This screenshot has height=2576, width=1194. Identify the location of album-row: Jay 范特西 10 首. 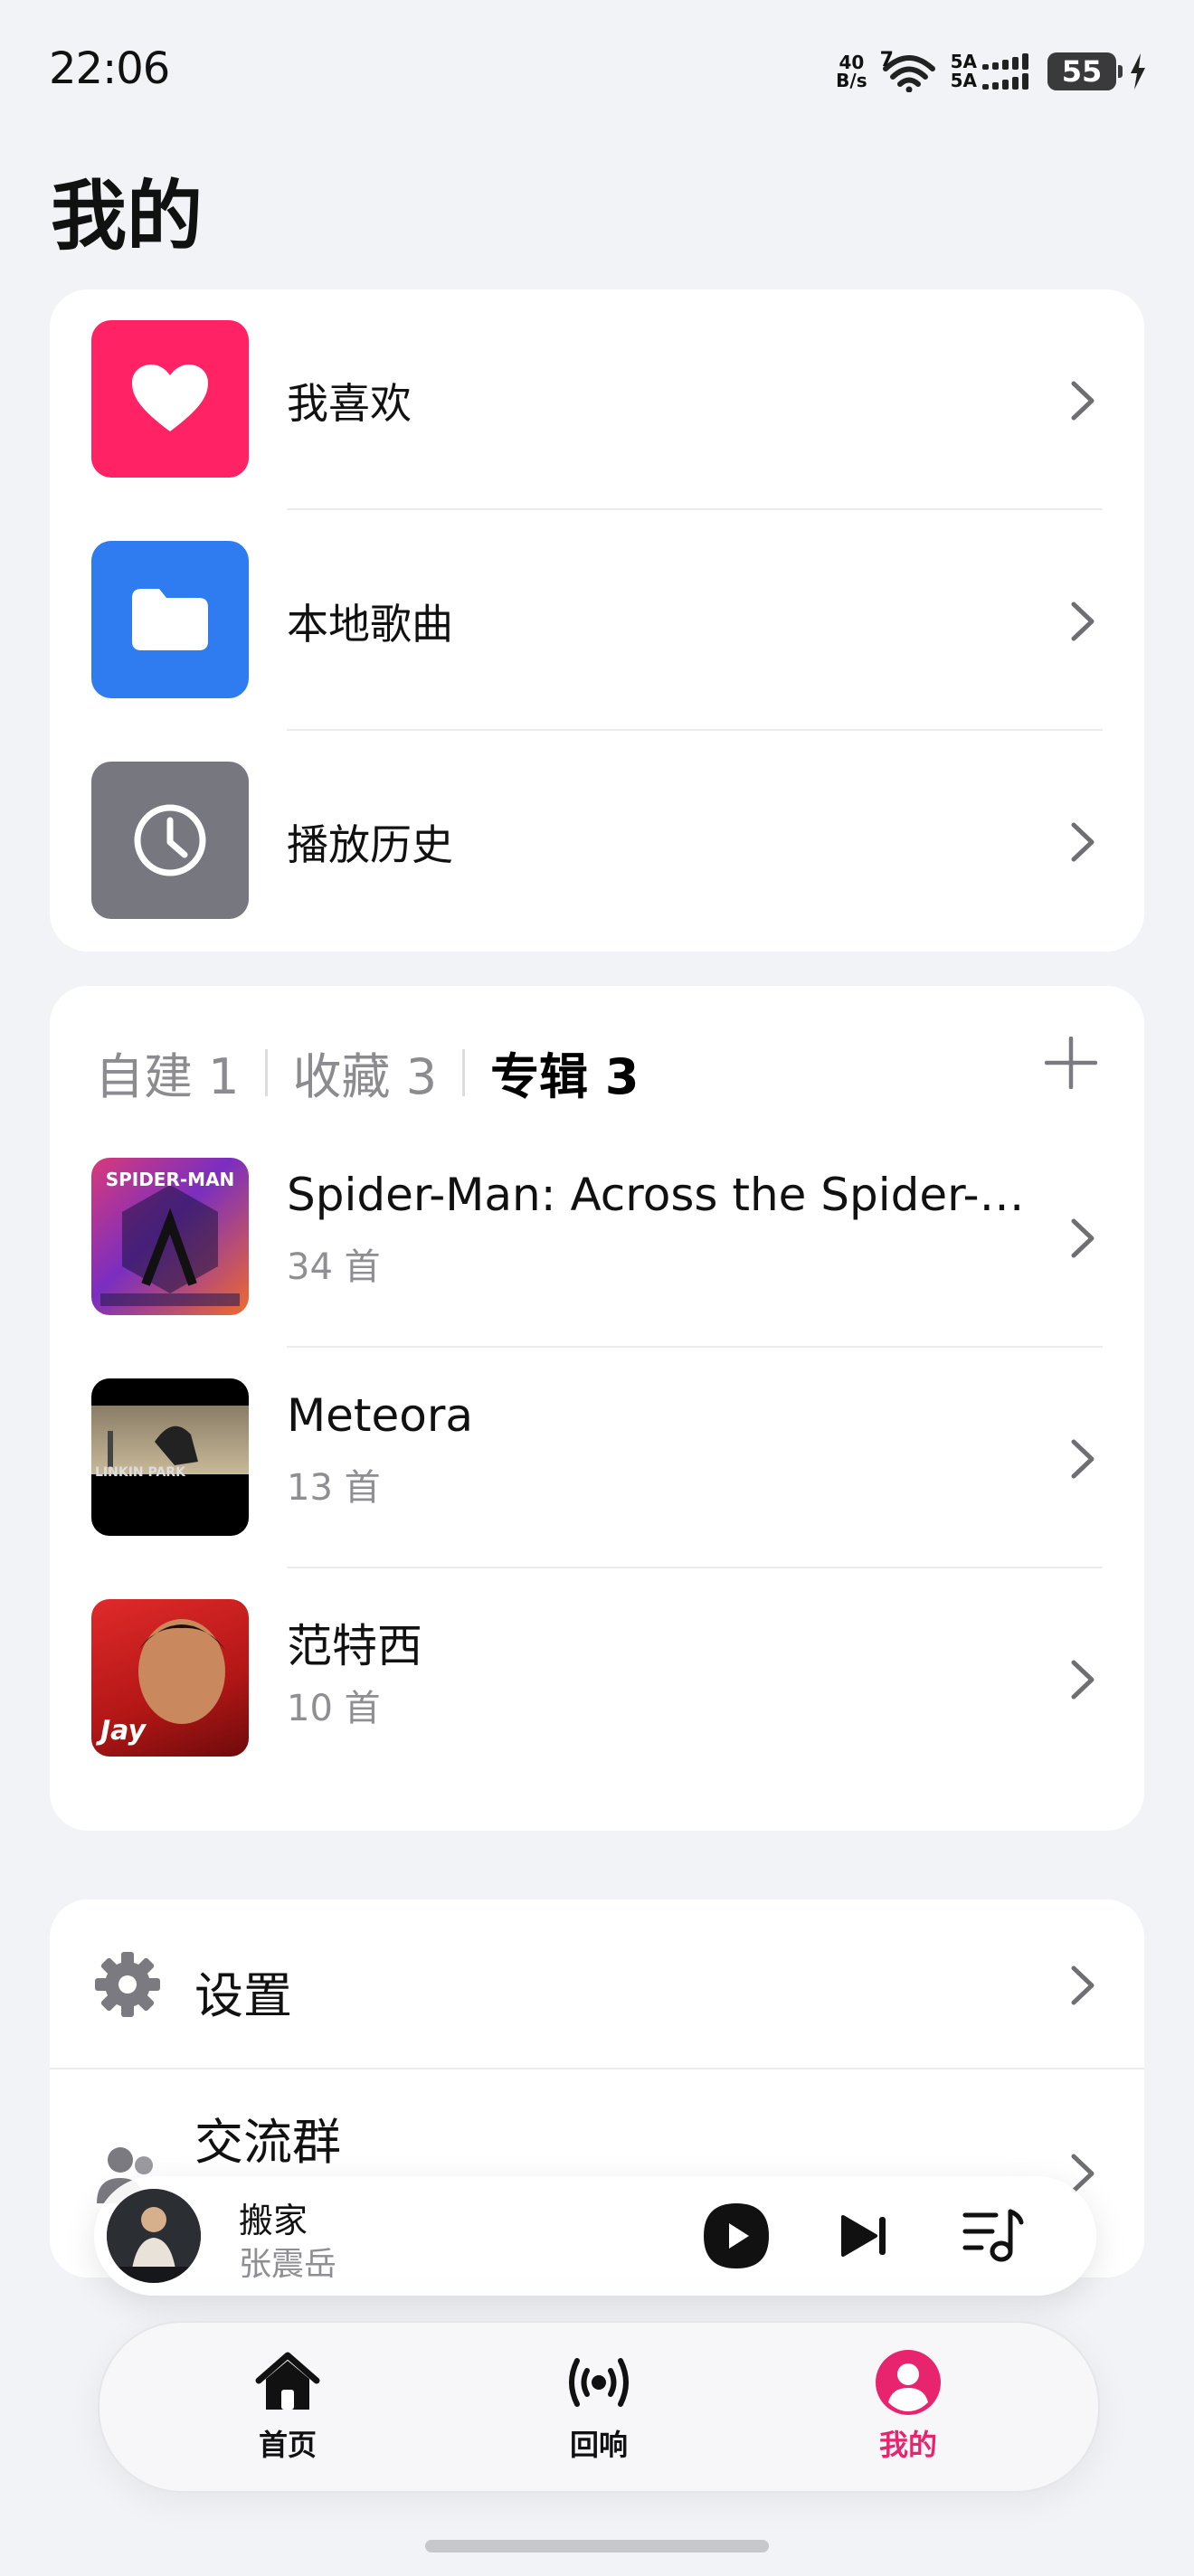
(597, 1679).